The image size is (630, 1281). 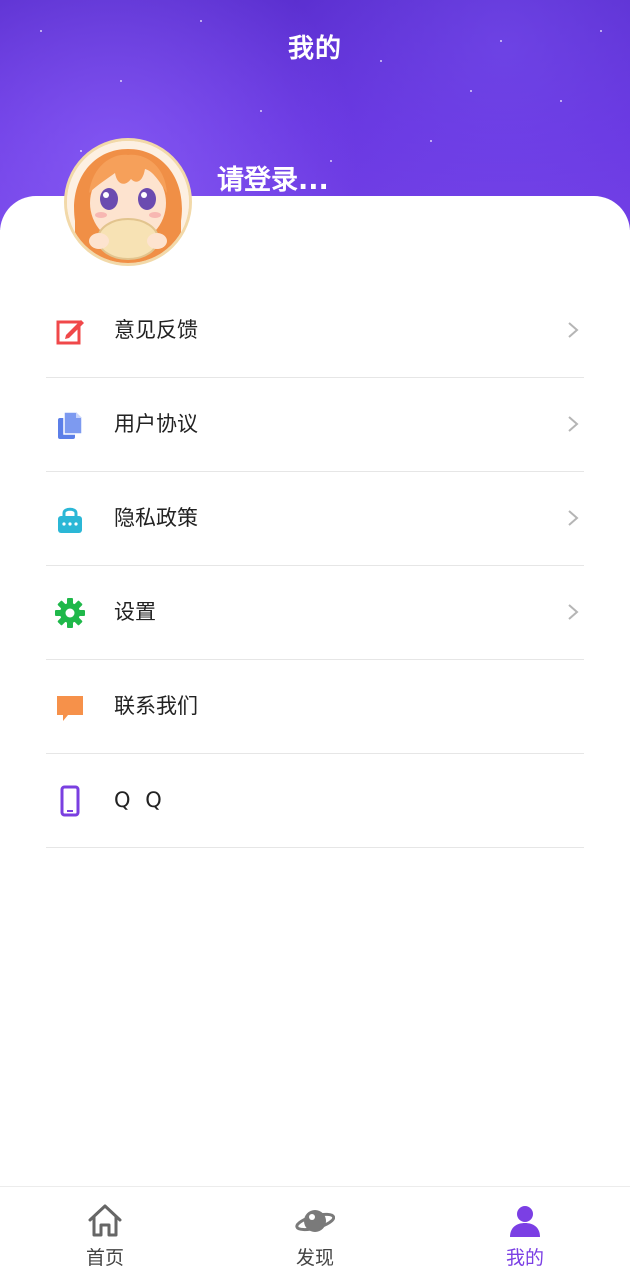 I want to click on gear-icon, so click(x=70, y=613).